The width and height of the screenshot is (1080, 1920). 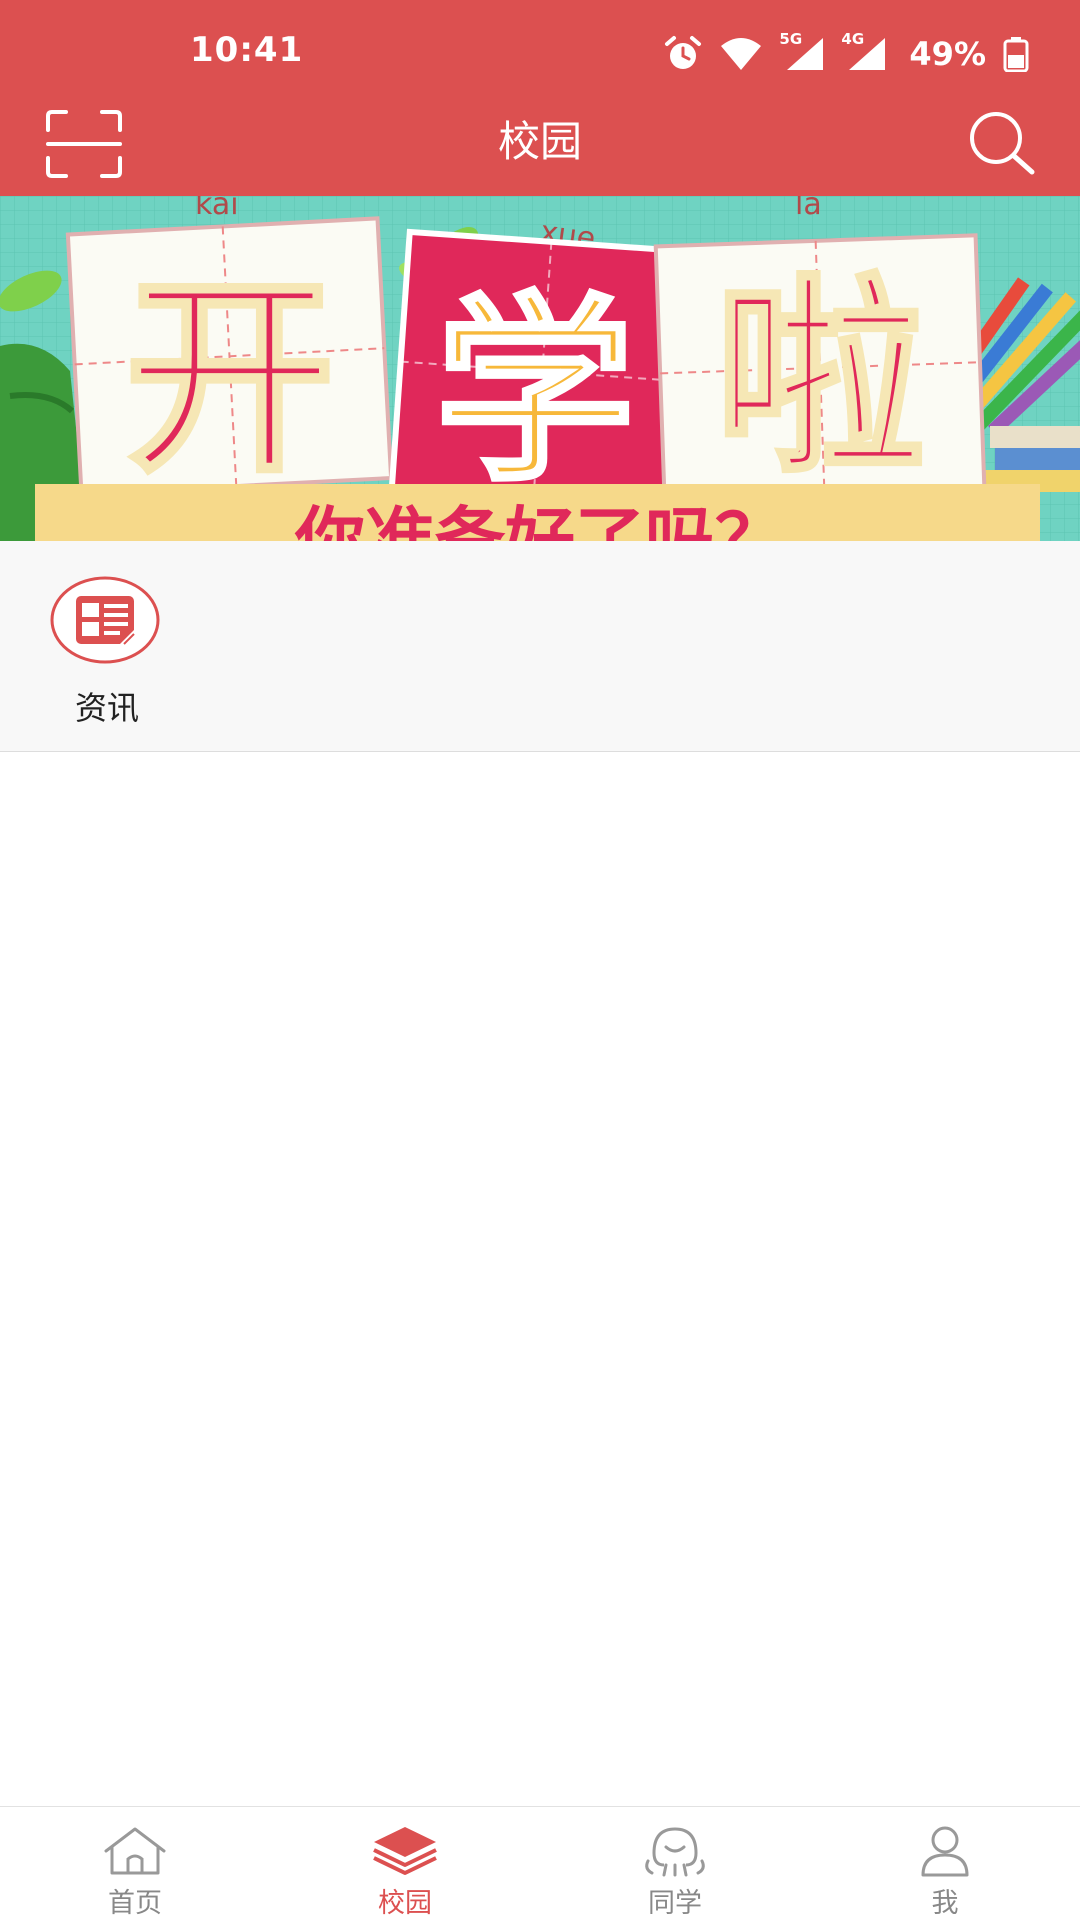 What do you see at coordinates (135, 1903) in the screenshot?
I see `nav-home-label: 首页` at bounding box center [135, 1903].